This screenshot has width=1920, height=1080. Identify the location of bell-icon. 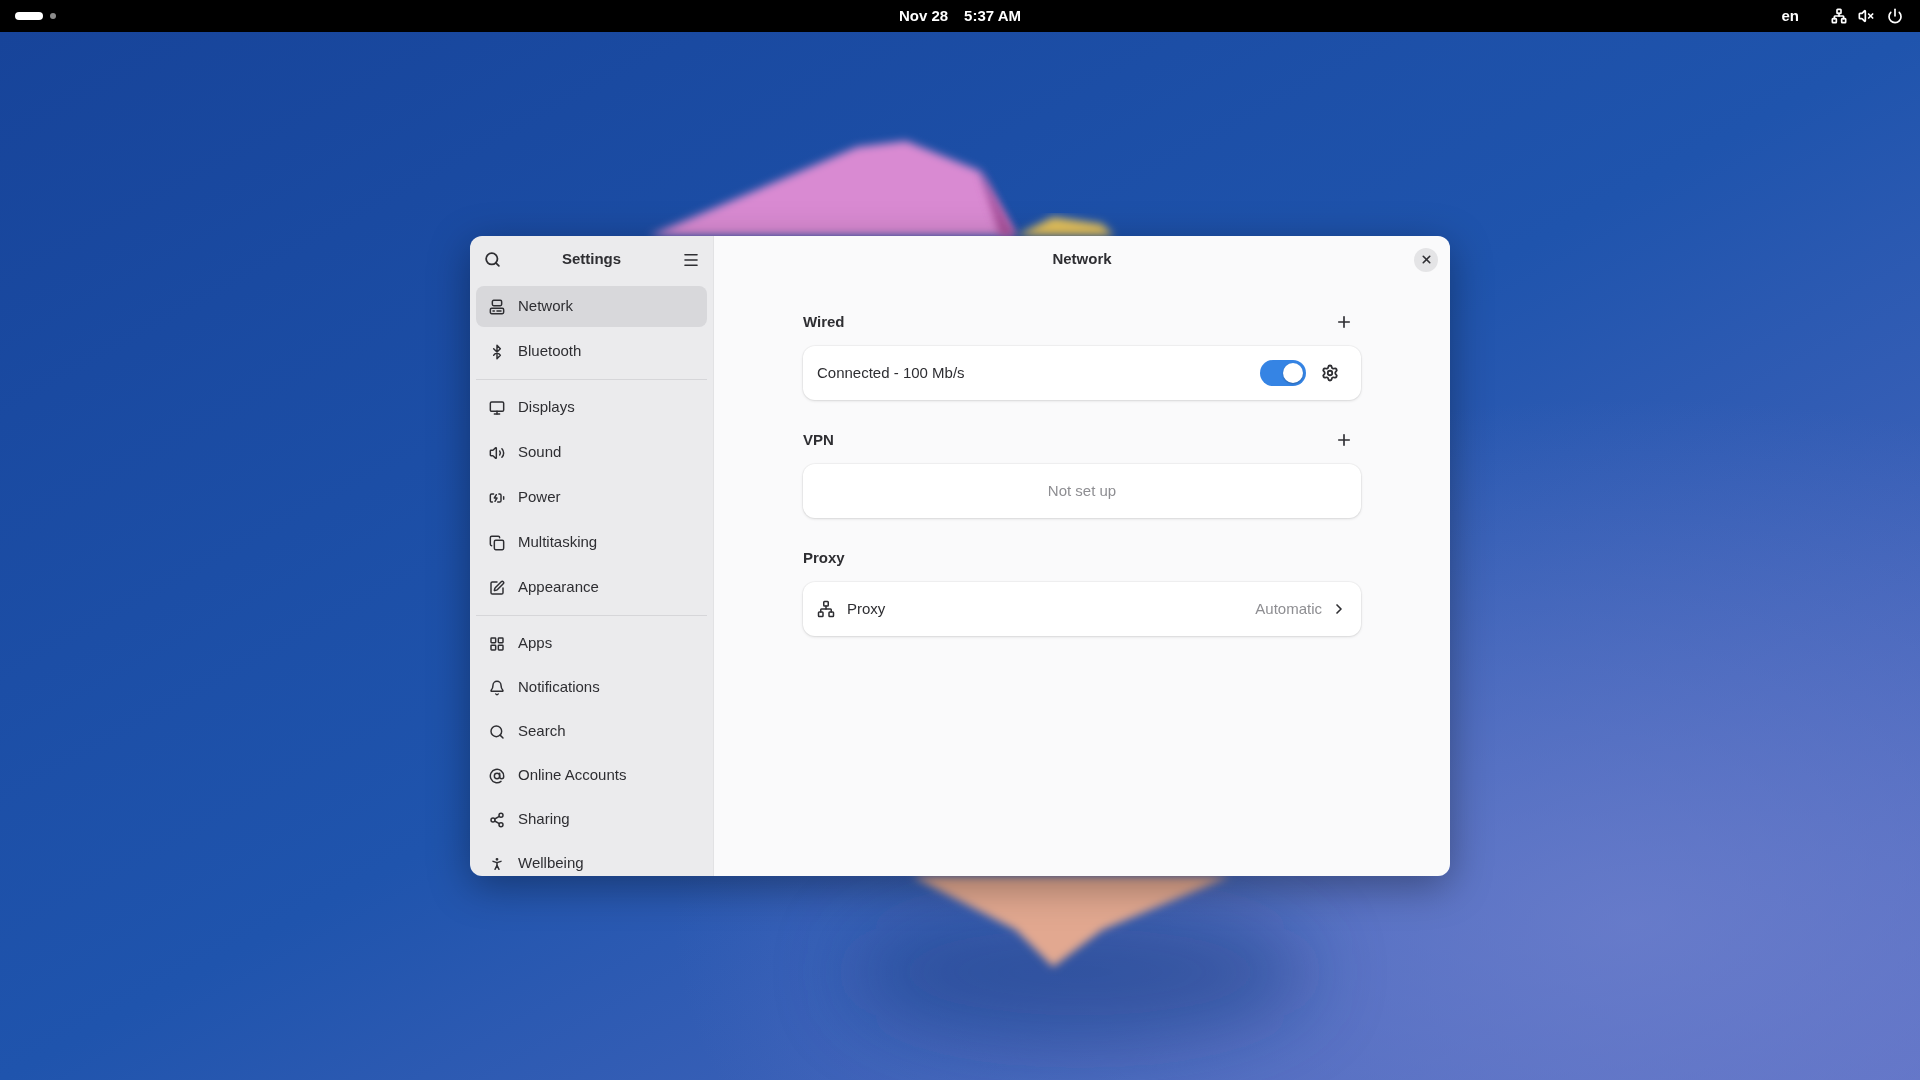
(497, 687).